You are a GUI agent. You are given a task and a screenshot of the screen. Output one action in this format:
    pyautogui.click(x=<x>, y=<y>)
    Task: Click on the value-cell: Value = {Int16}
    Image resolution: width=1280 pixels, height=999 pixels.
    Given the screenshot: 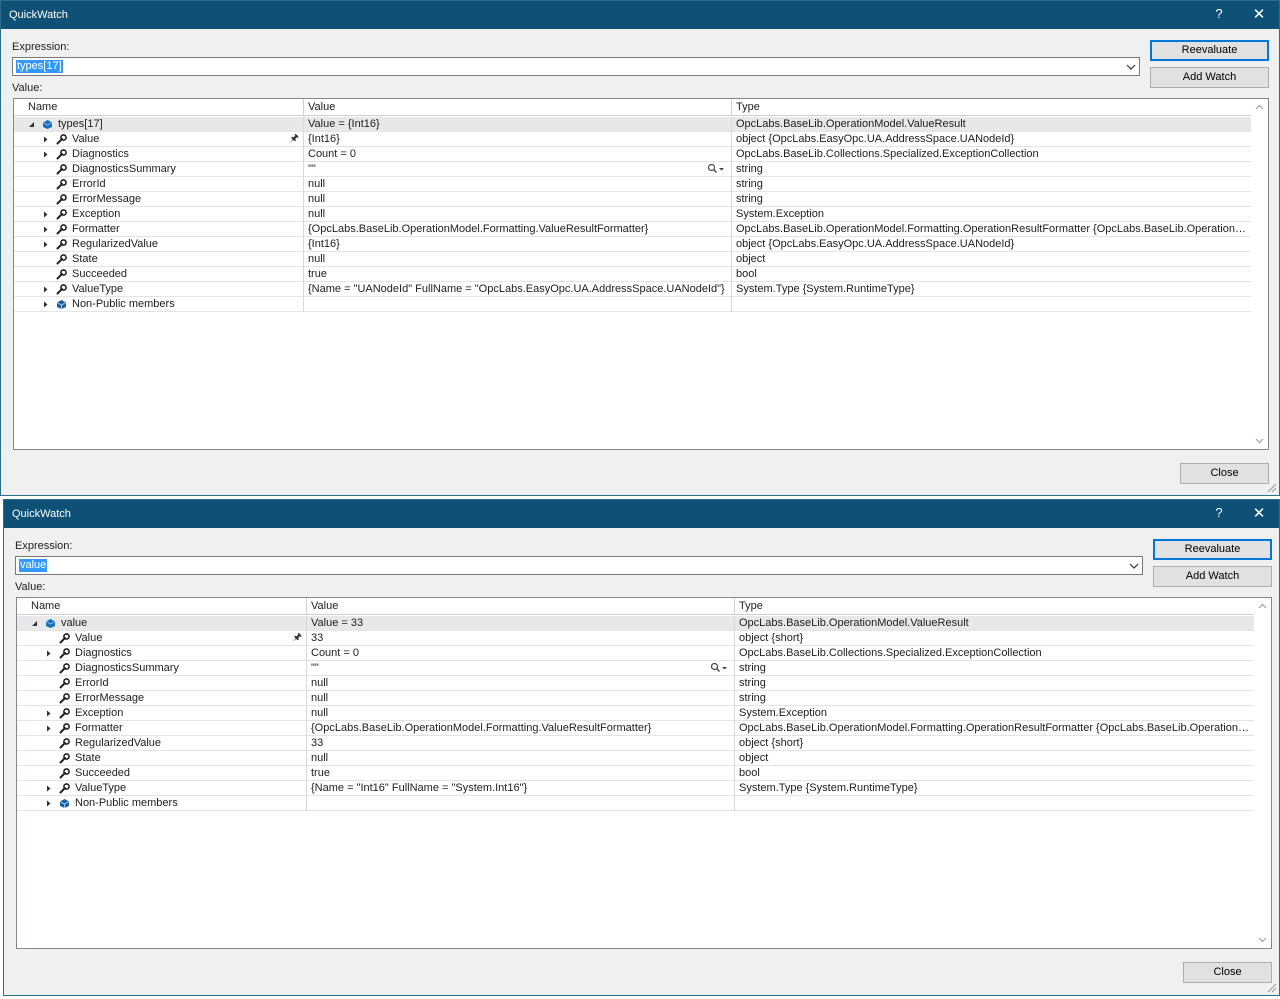 What is the action you would take?
    pyautogui.click(x=518, y=124)
    